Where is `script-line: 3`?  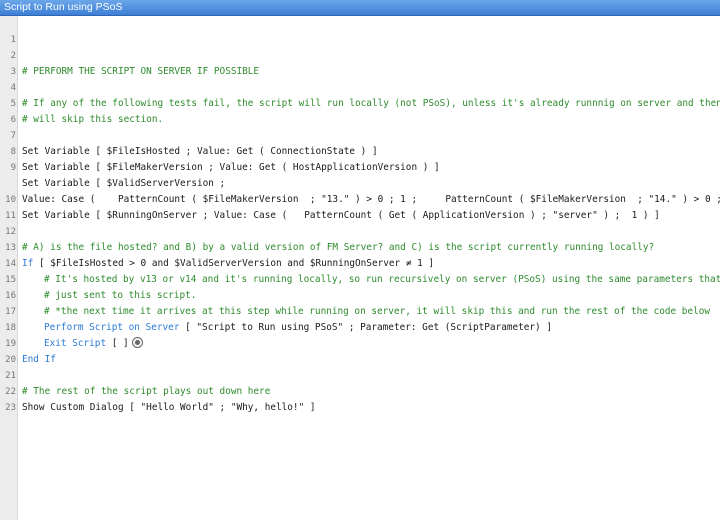 script-line: 3 is located at coordinates (360, 62).